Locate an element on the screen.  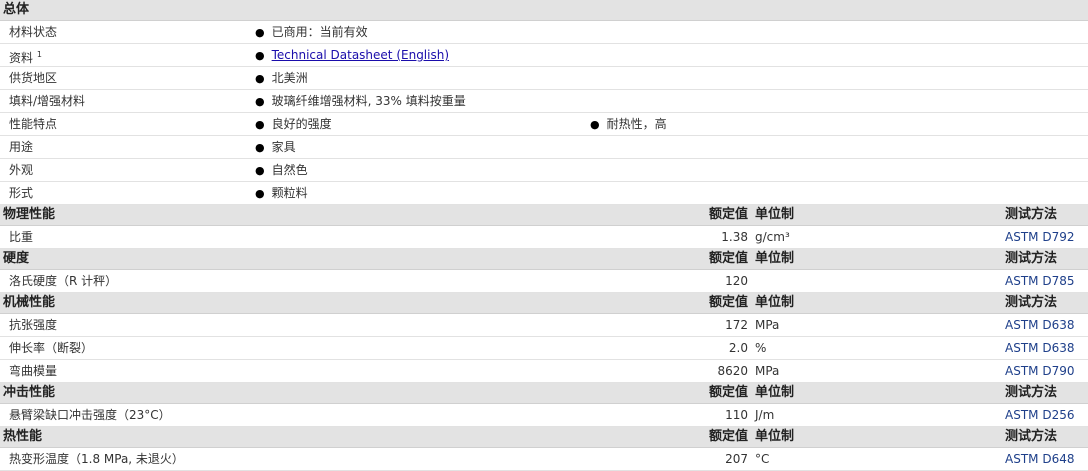
property-value: 207 is located at coordinates (736, 459).